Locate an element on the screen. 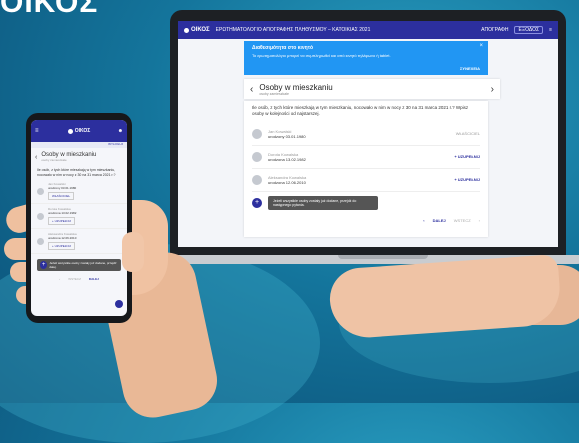 The height and width of the screenshot is (443, 579). phone-section-header: ‹ Osoby w mieszkaniu osoby zamieszkałe is located at coordinates (79, 157).